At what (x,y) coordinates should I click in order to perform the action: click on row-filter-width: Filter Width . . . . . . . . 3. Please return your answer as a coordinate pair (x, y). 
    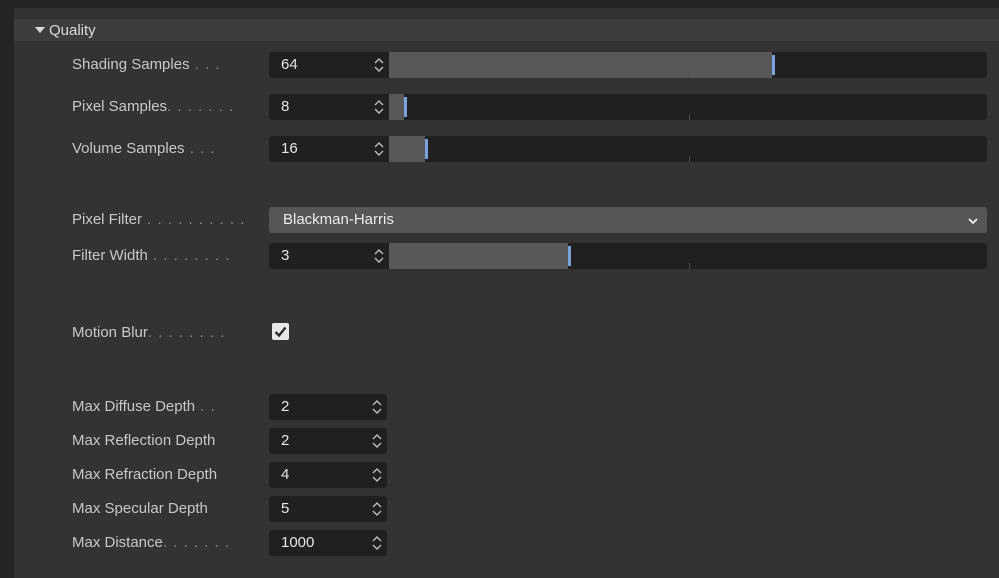
    Looking at the image, I should click on (506, 256).